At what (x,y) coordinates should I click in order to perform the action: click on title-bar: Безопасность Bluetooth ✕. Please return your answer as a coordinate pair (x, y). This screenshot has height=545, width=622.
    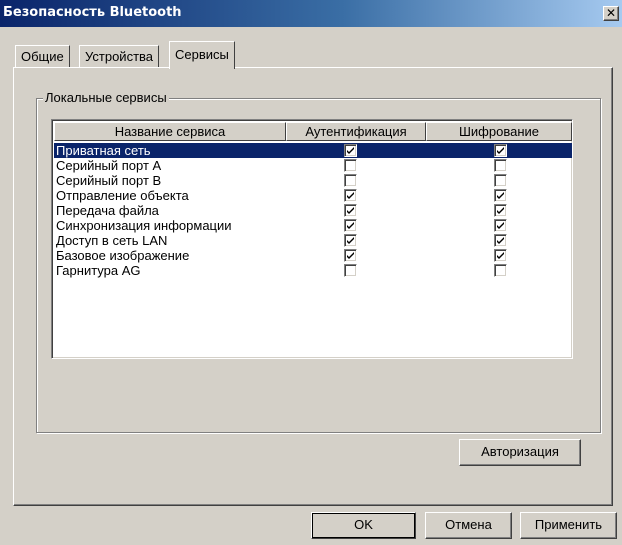
    Looking at the image, I should click on (311, 13).